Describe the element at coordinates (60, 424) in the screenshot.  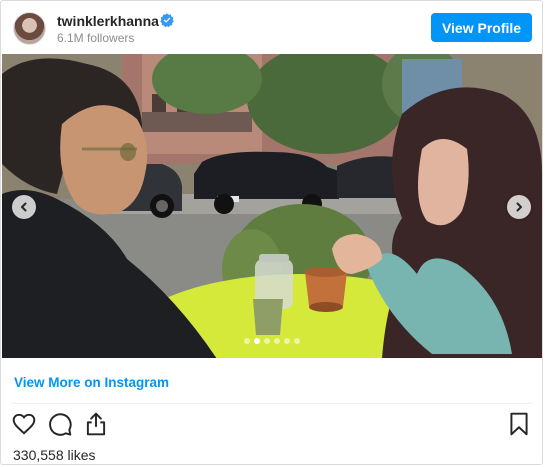
I see `comment-icon` at that location.